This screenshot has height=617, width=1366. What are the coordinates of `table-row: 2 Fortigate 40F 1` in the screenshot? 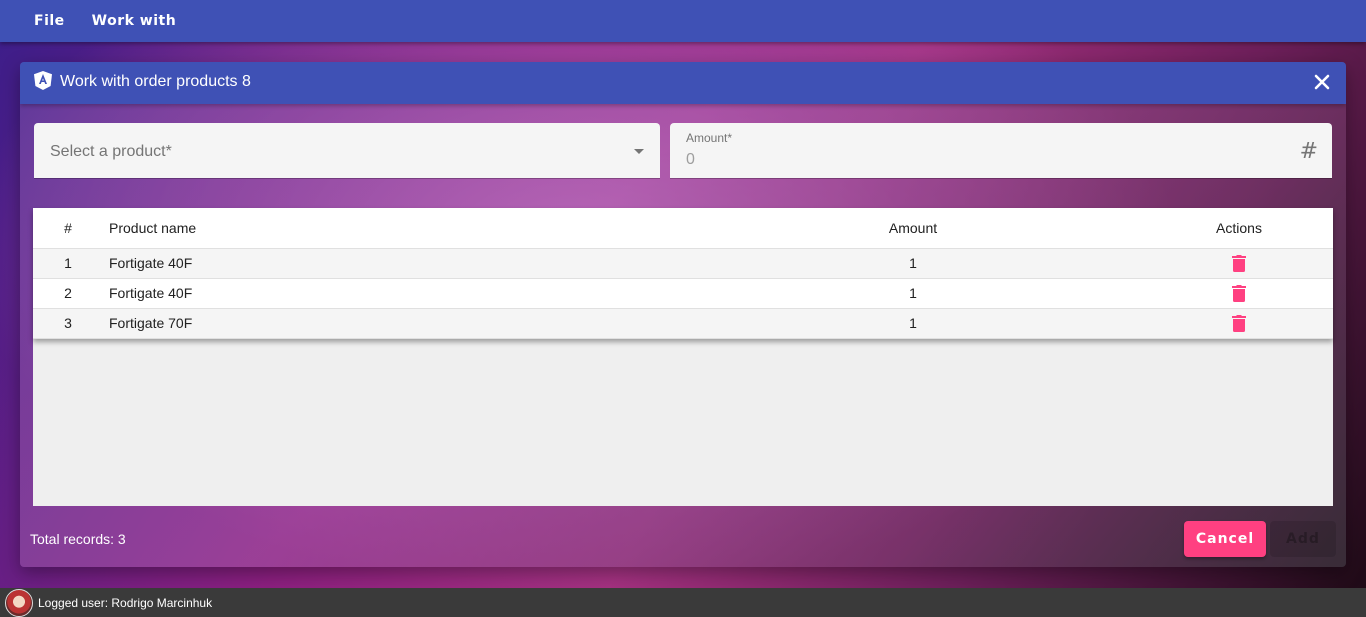 It's located at (683, 293).